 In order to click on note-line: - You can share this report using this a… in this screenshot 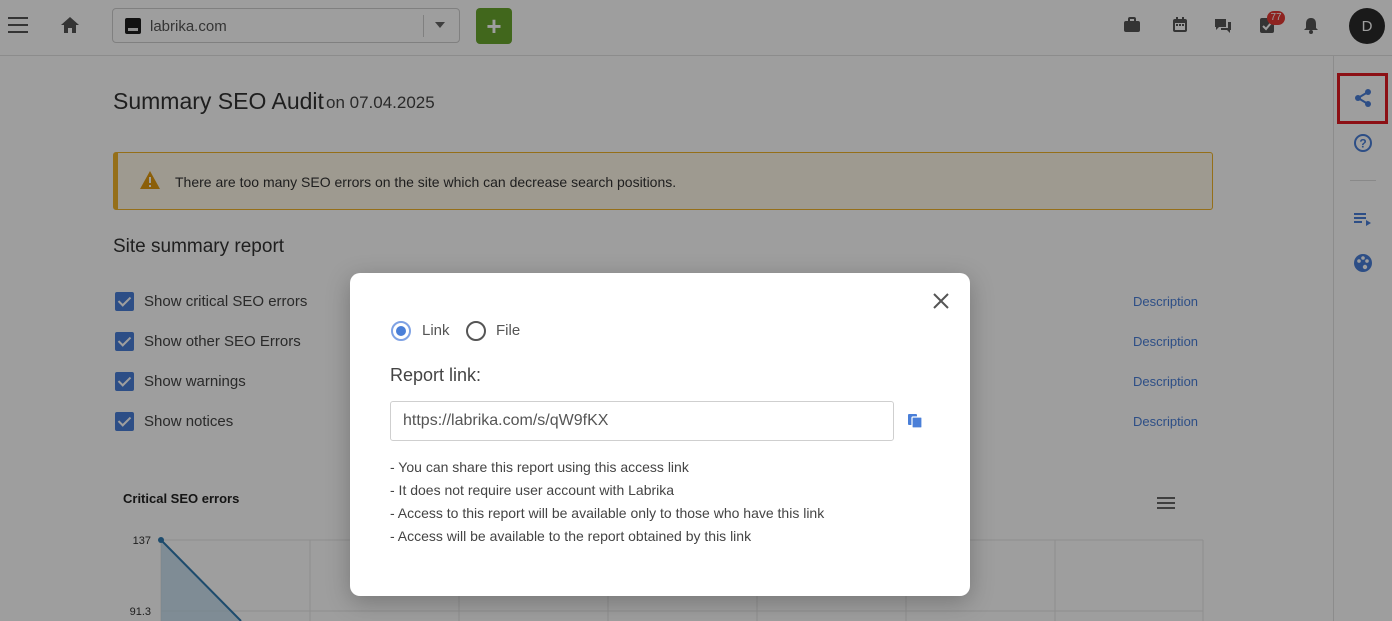, I will do `click(539, 467)`.